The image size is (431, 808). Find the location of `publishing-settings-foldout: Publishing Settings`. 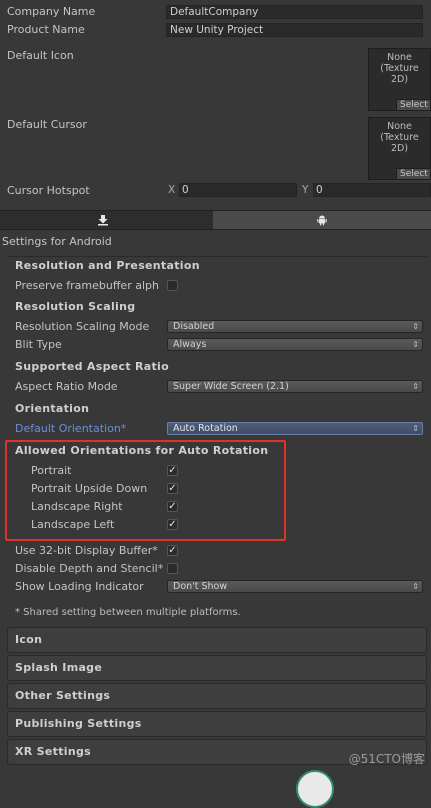

publishing-settings-foldout: Publishing Settings is located at coordinates (217, 724).